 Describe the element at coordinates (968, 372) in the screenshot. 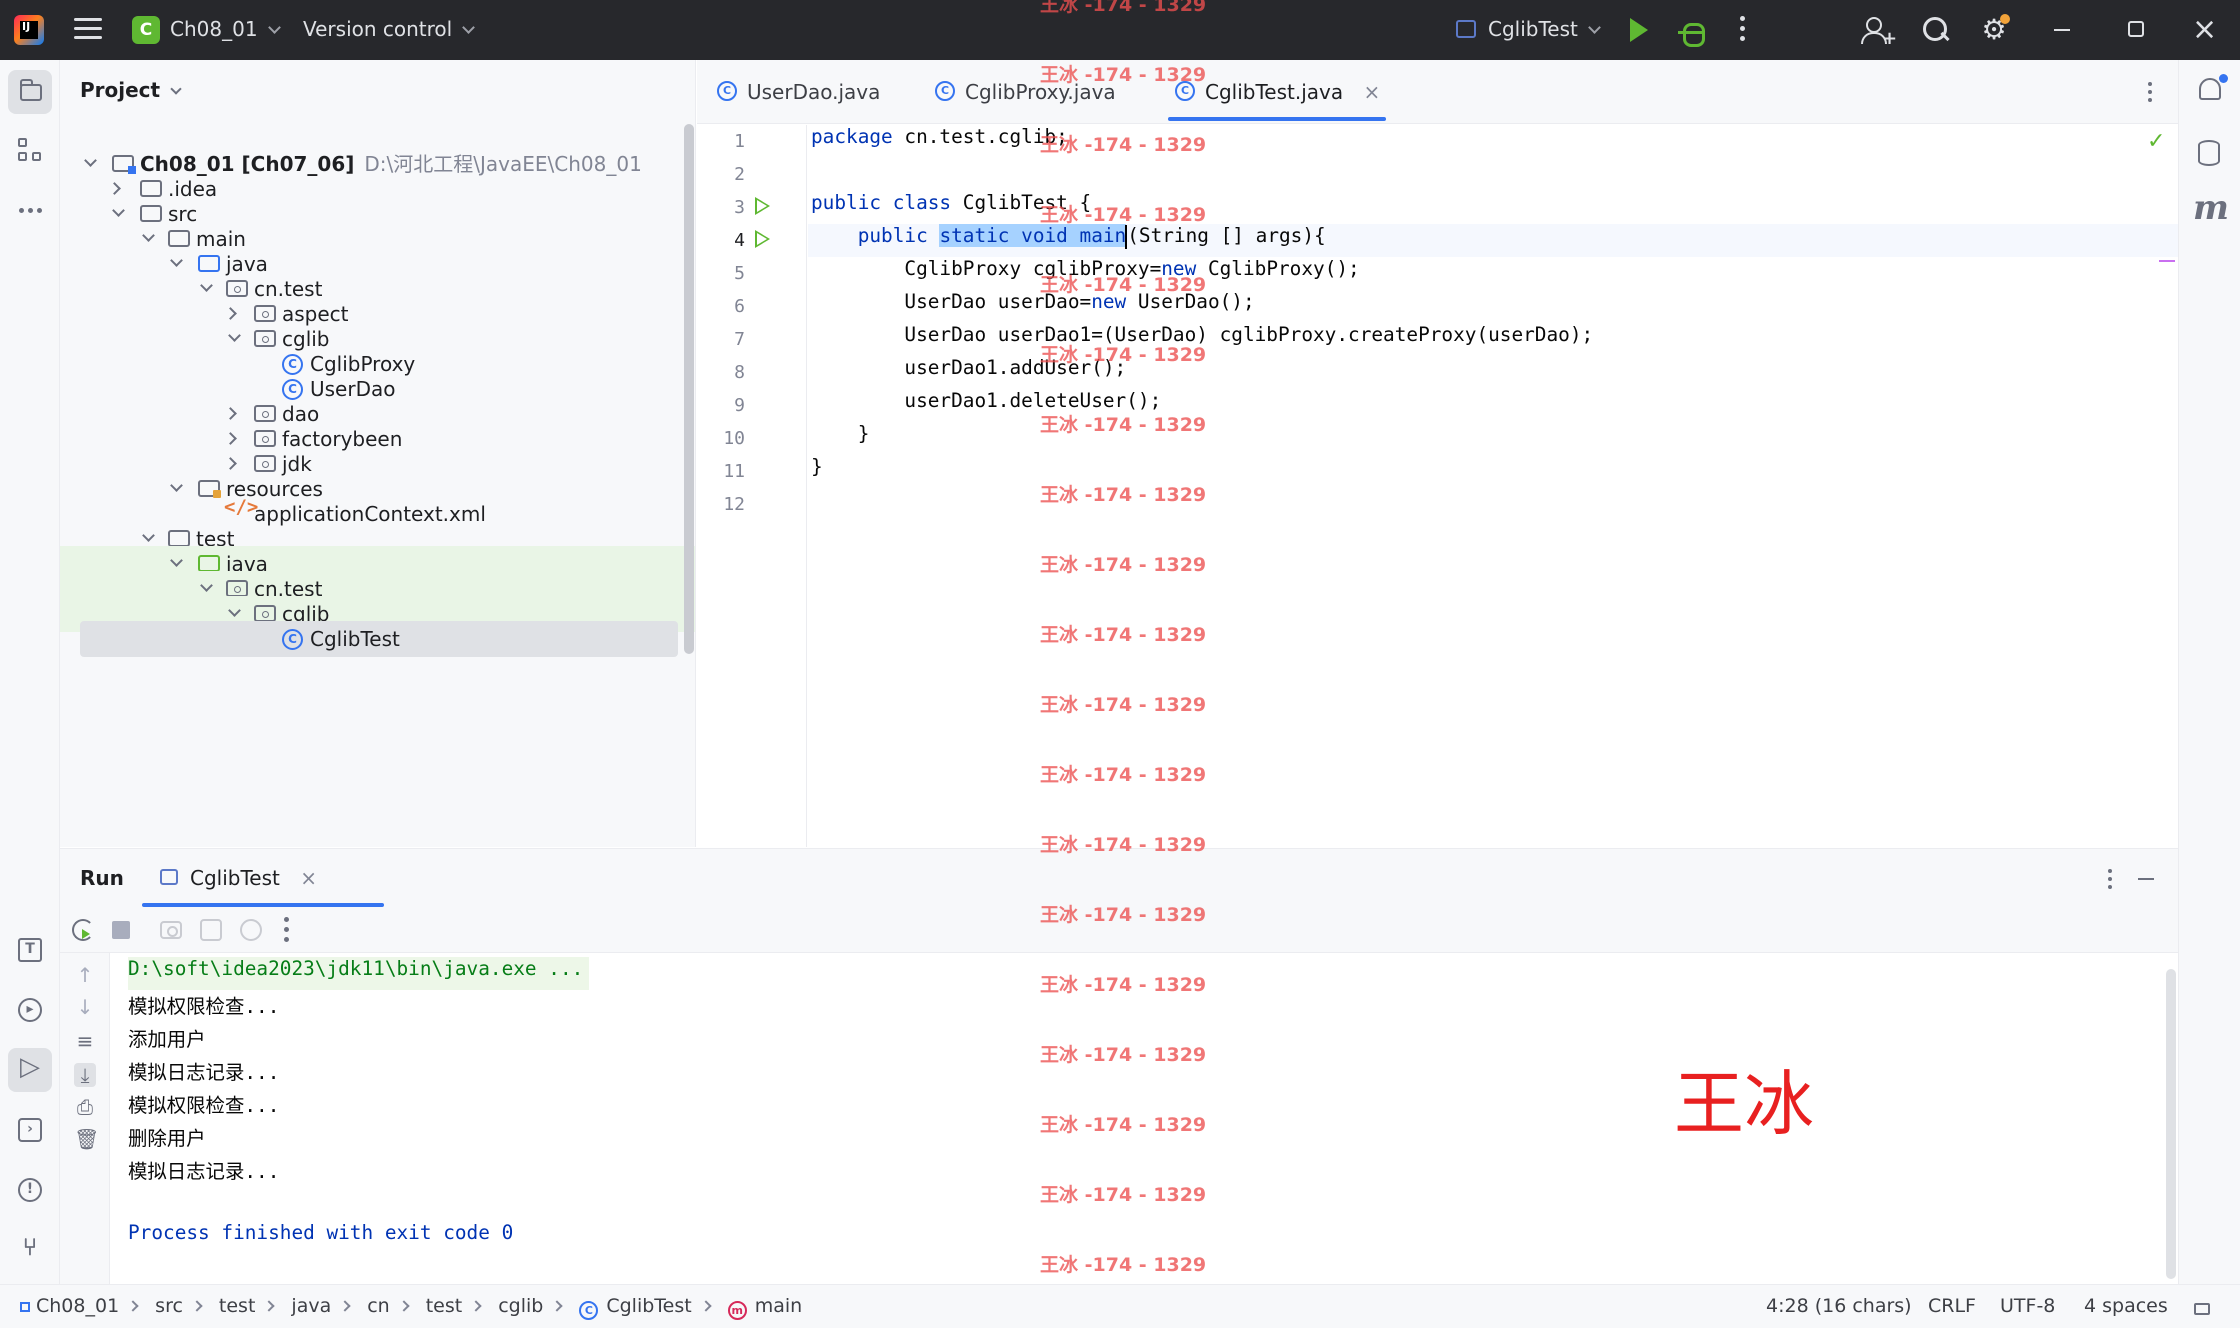

I see `code-line-8: userDao1.addUser();` at that location.